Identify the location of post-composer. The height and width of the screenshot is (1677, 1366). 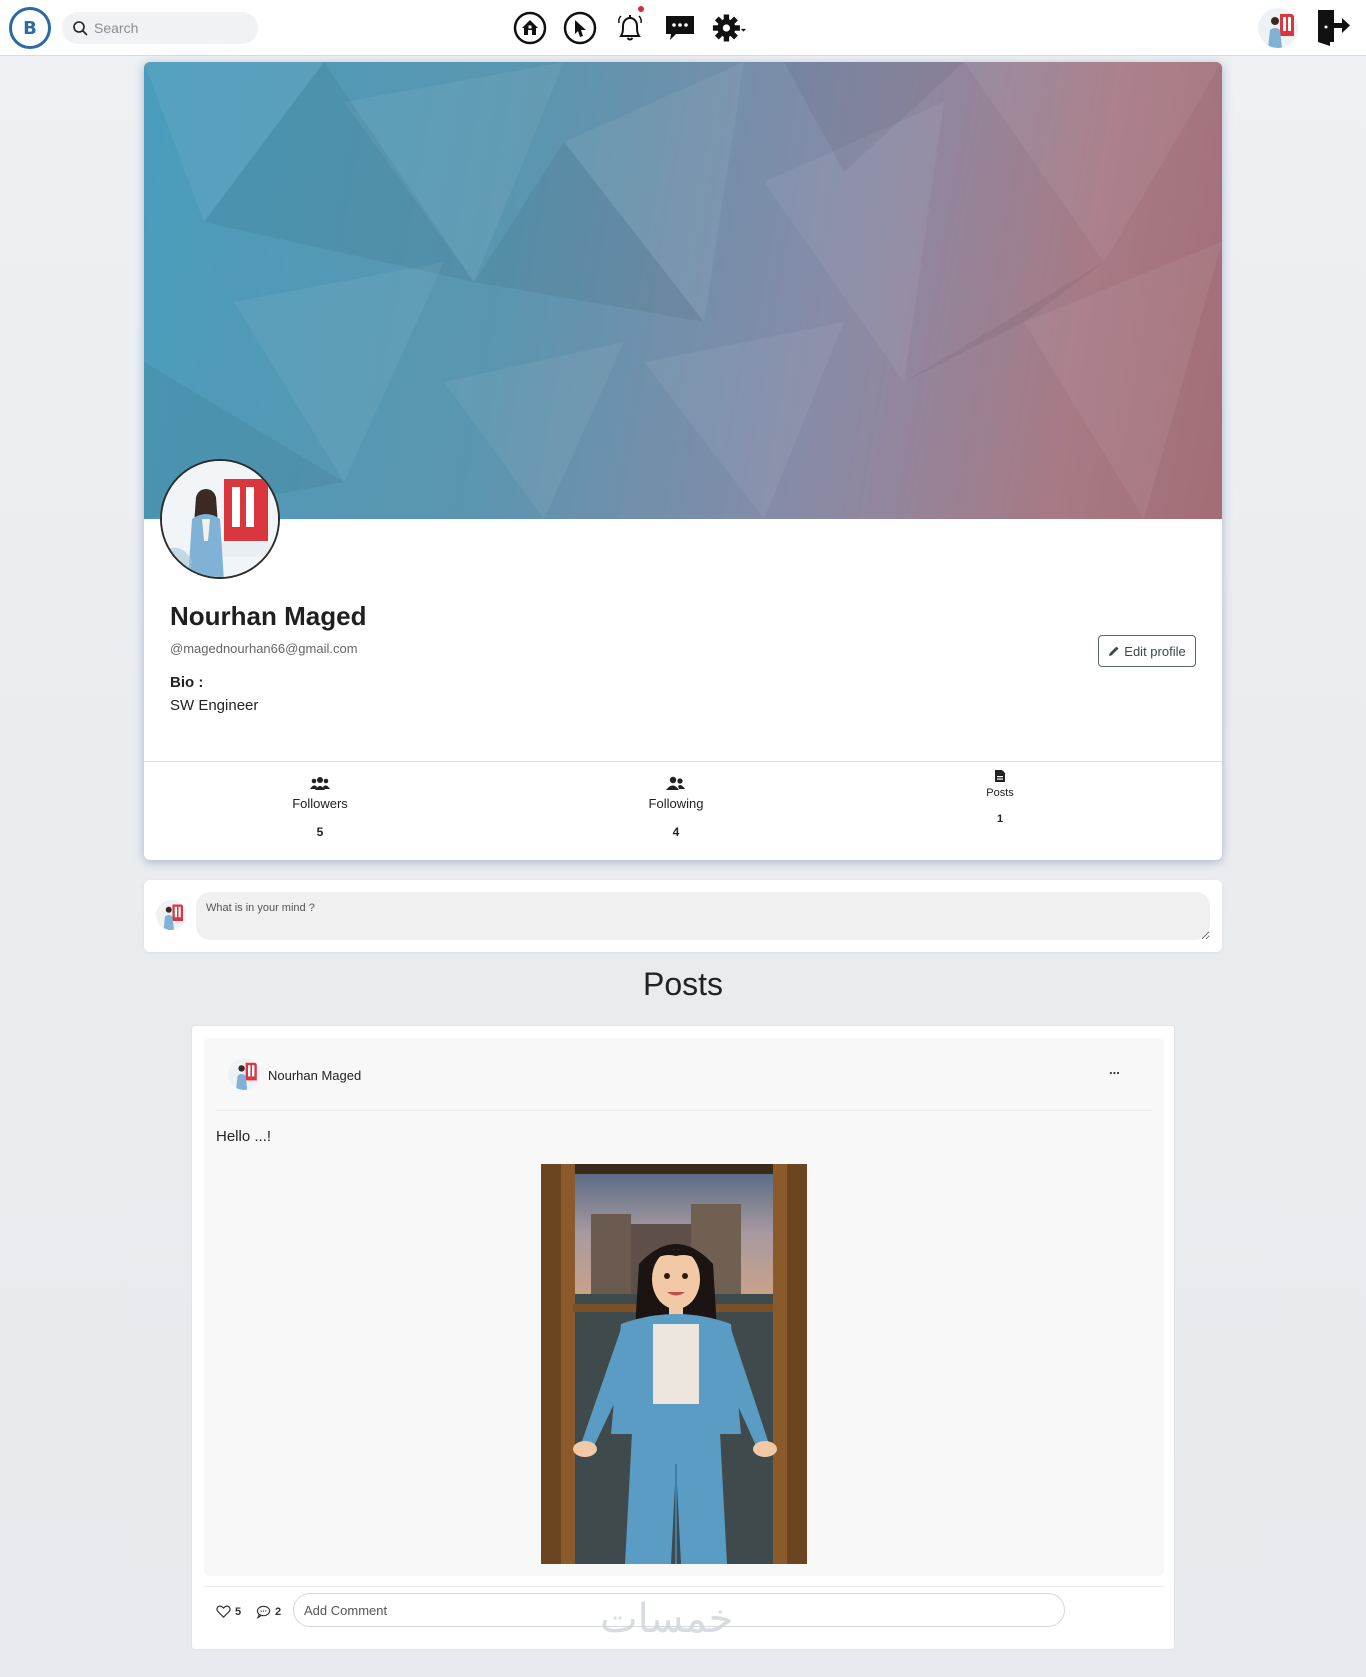
(683, 916).